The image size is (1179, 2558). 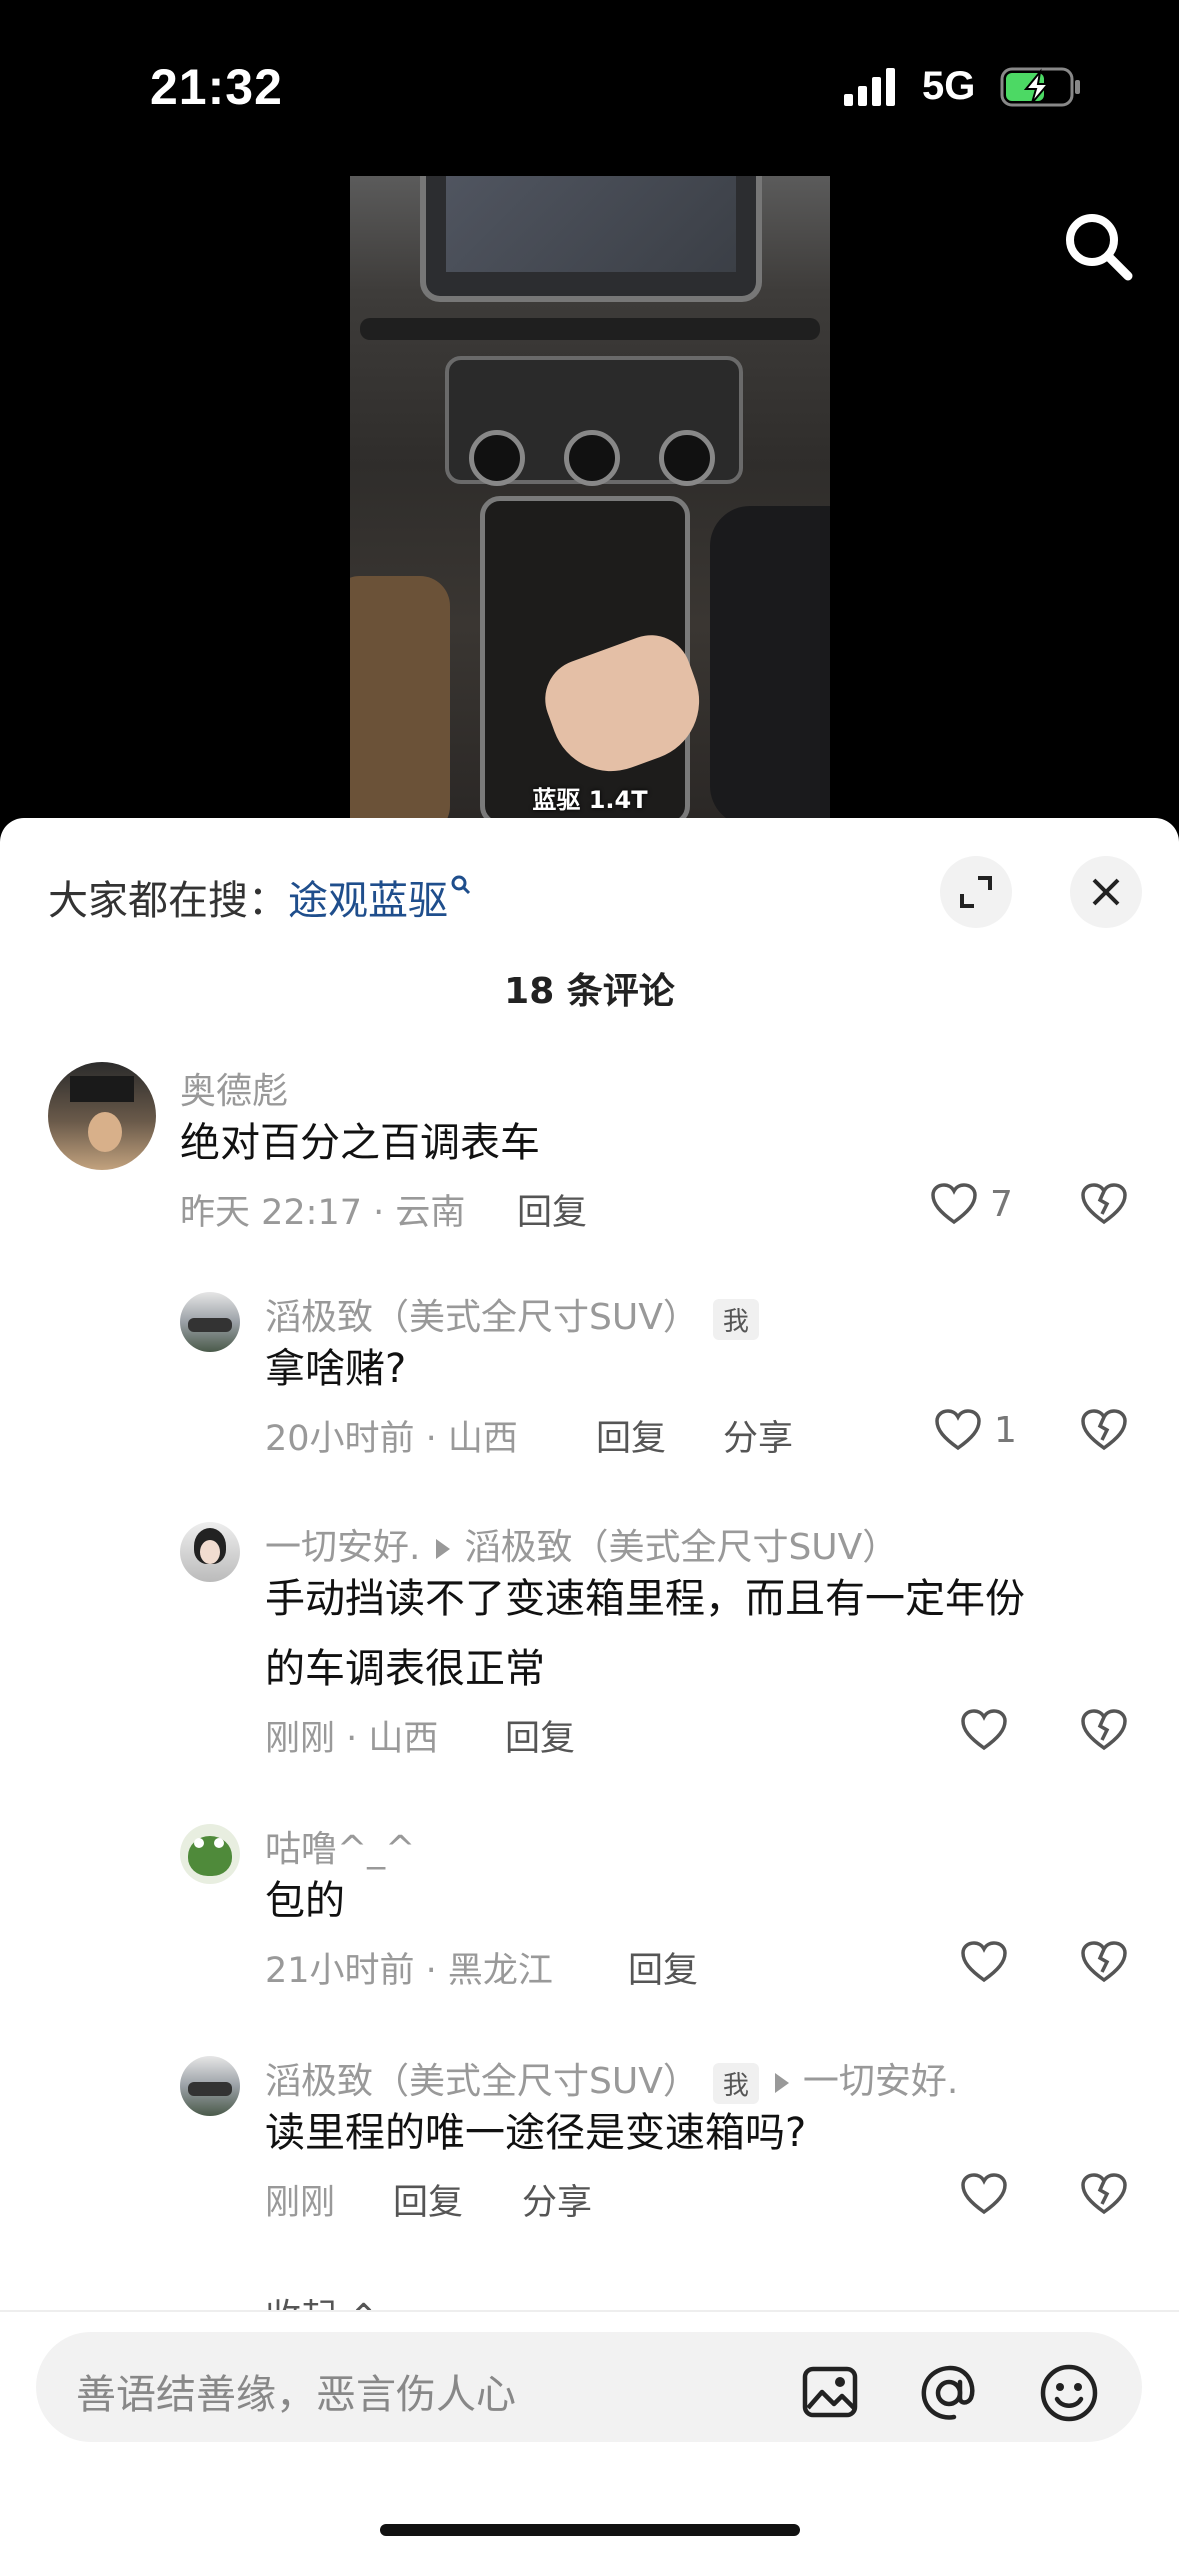 I want to click on car-screen, so click(x=591, y=239).